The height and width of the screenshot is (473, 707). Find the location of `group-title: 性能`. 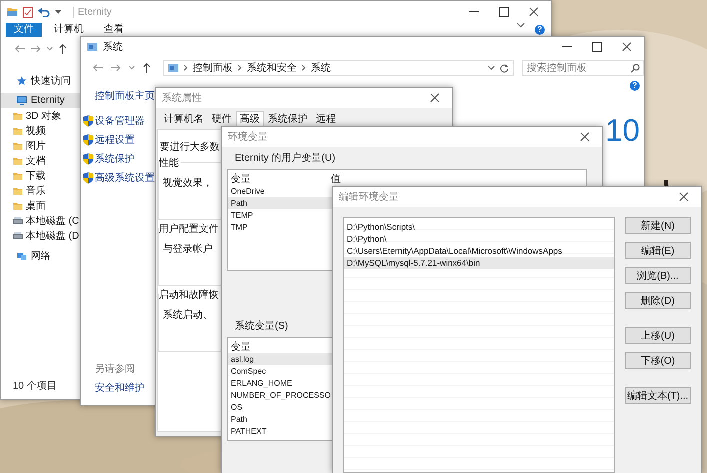

group-title: 性能 is located at coordinates (170, 163).